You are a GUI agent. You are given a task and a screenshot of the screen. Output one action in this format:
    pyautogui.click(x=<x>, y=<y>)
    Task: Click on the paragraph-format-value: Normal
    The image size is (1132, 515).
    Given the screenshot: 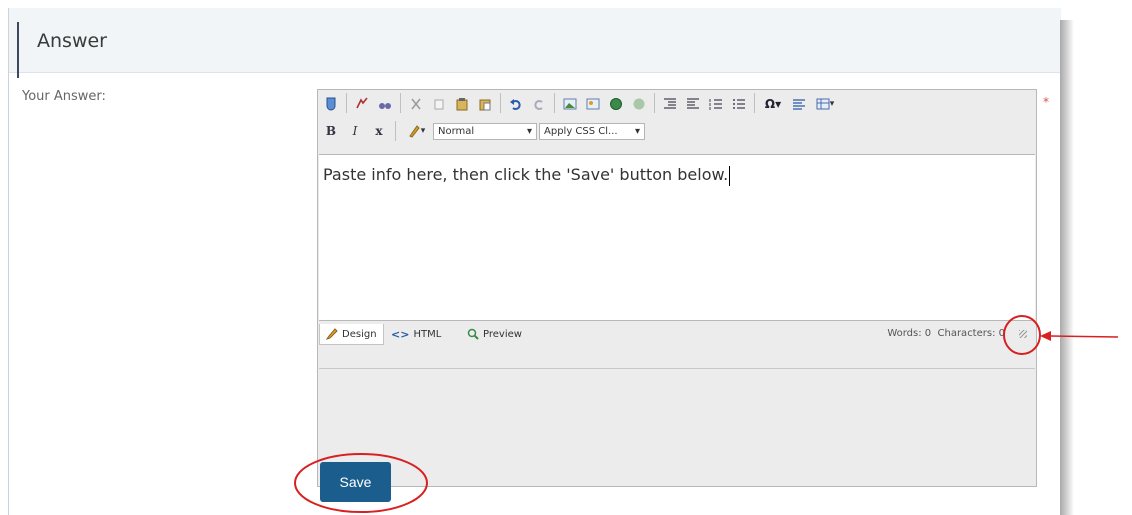 What is the action you would take?
    pyautogui.click(x=456, y=131)
    